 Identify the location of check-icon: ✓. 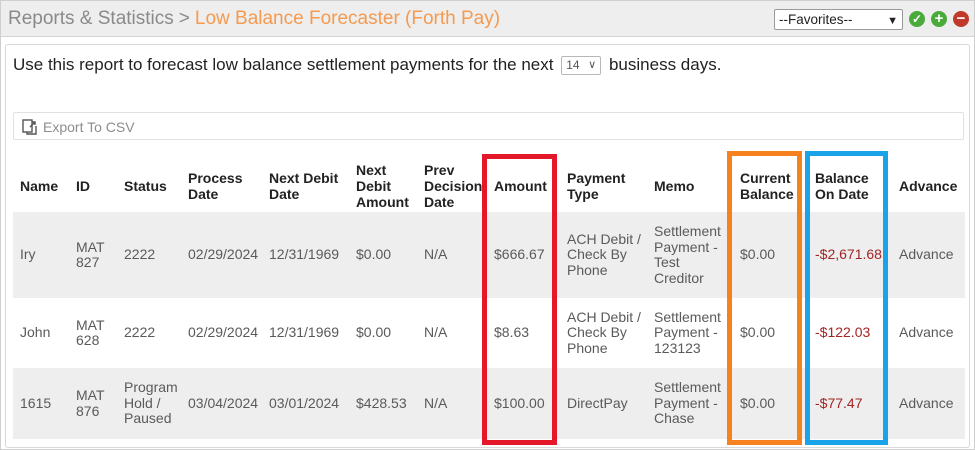
(917, 19).